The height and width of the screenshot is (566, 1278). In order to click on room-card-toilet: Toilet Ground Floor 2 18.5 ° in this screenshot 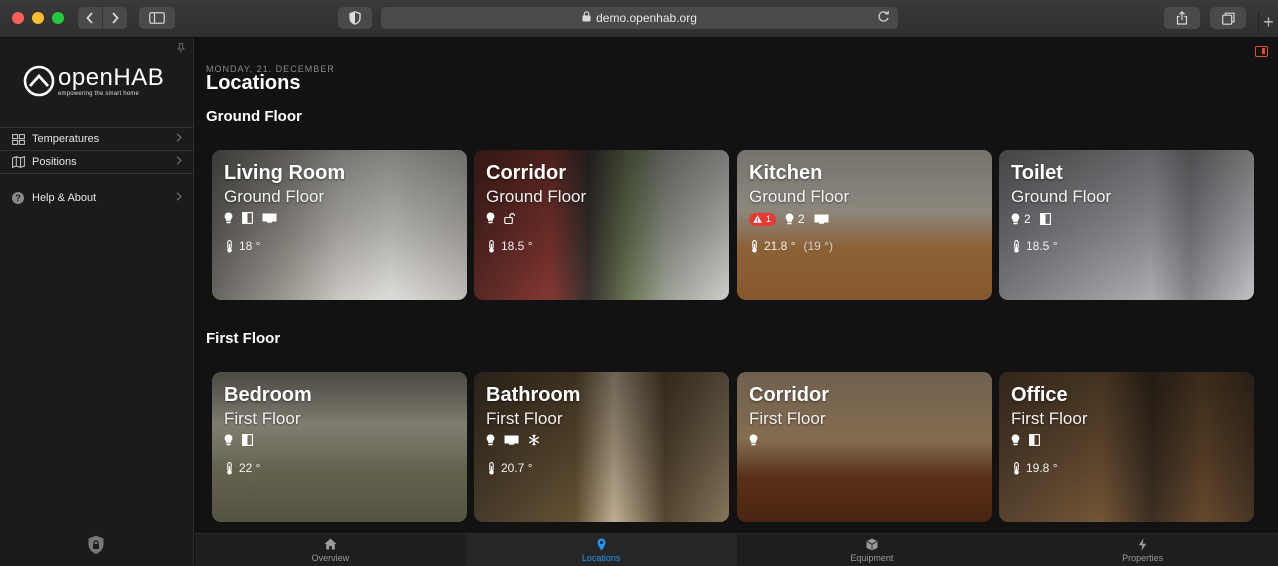, I will do `click(1126, 225)`.